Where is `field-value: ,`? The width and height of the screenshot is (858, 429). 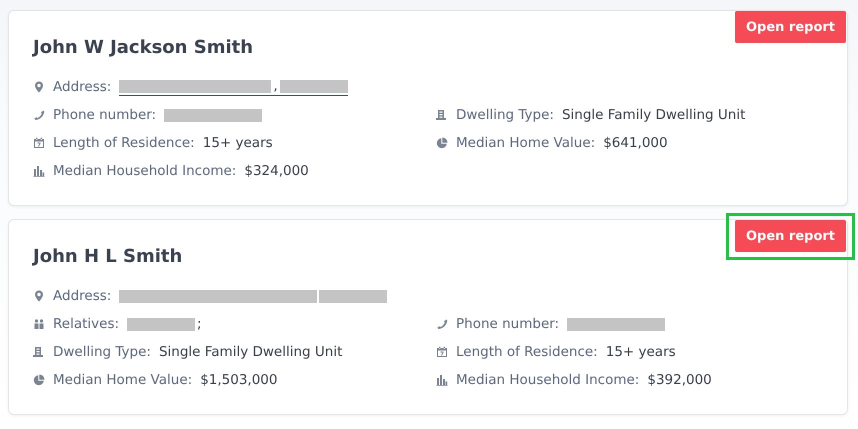 field-value: , is located at coordinates (275, 86).